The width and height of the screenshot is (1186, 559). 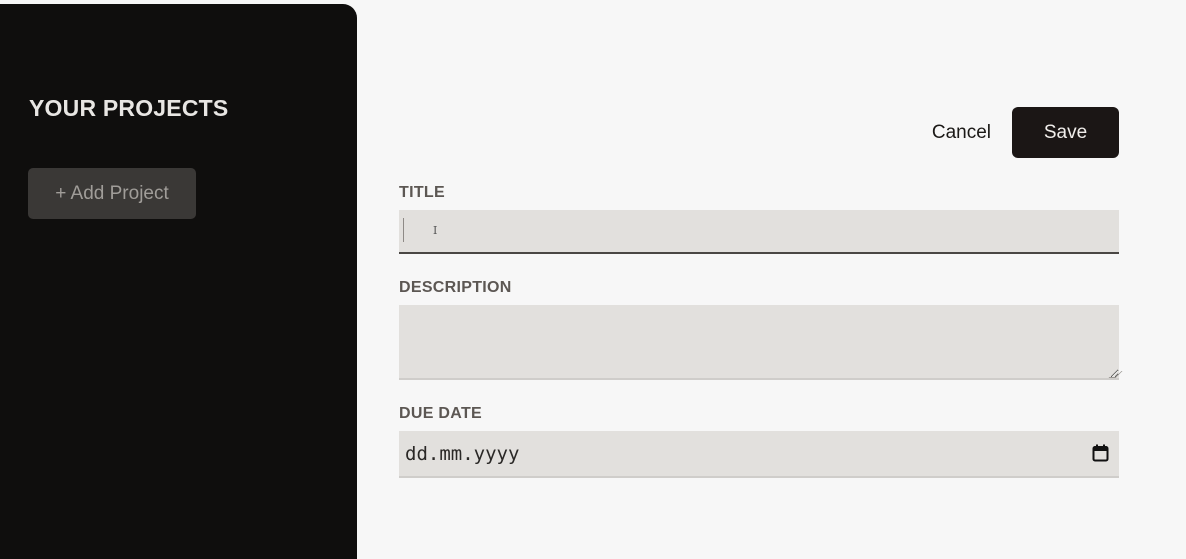 I want to click on due-date-placeholder: dd.mm.yyyy, so click(x=462, y=453).